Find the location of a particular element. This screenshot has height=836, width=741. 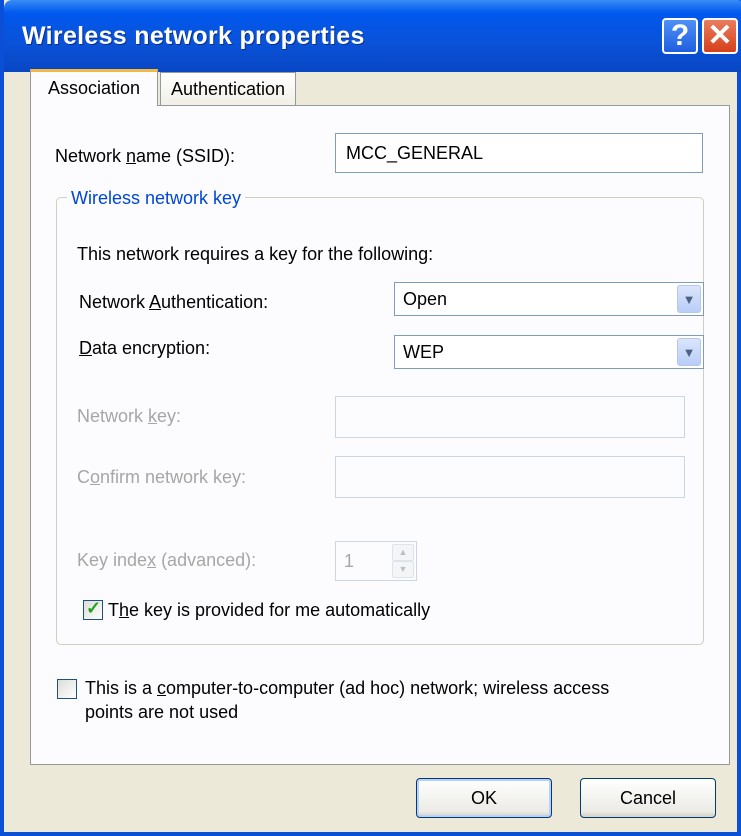

tab-association: Association is located at coordinates (94, 87).